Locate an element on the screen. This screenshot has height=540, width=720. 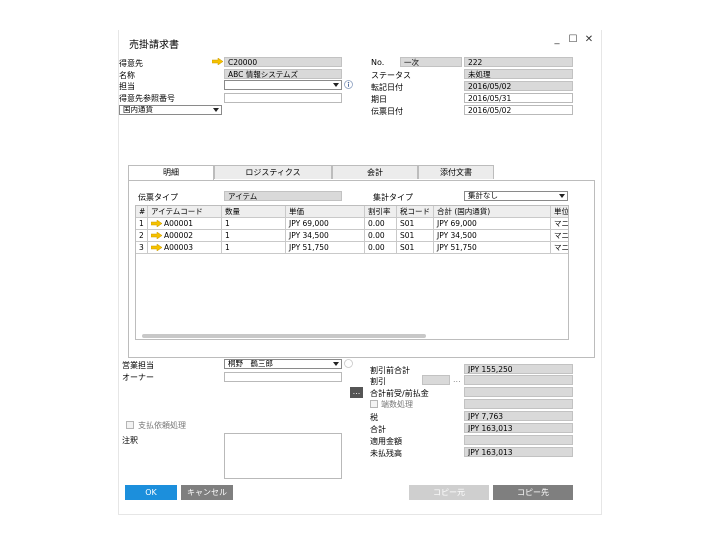
series-field: 一次 is located at coordinates (431, 62).